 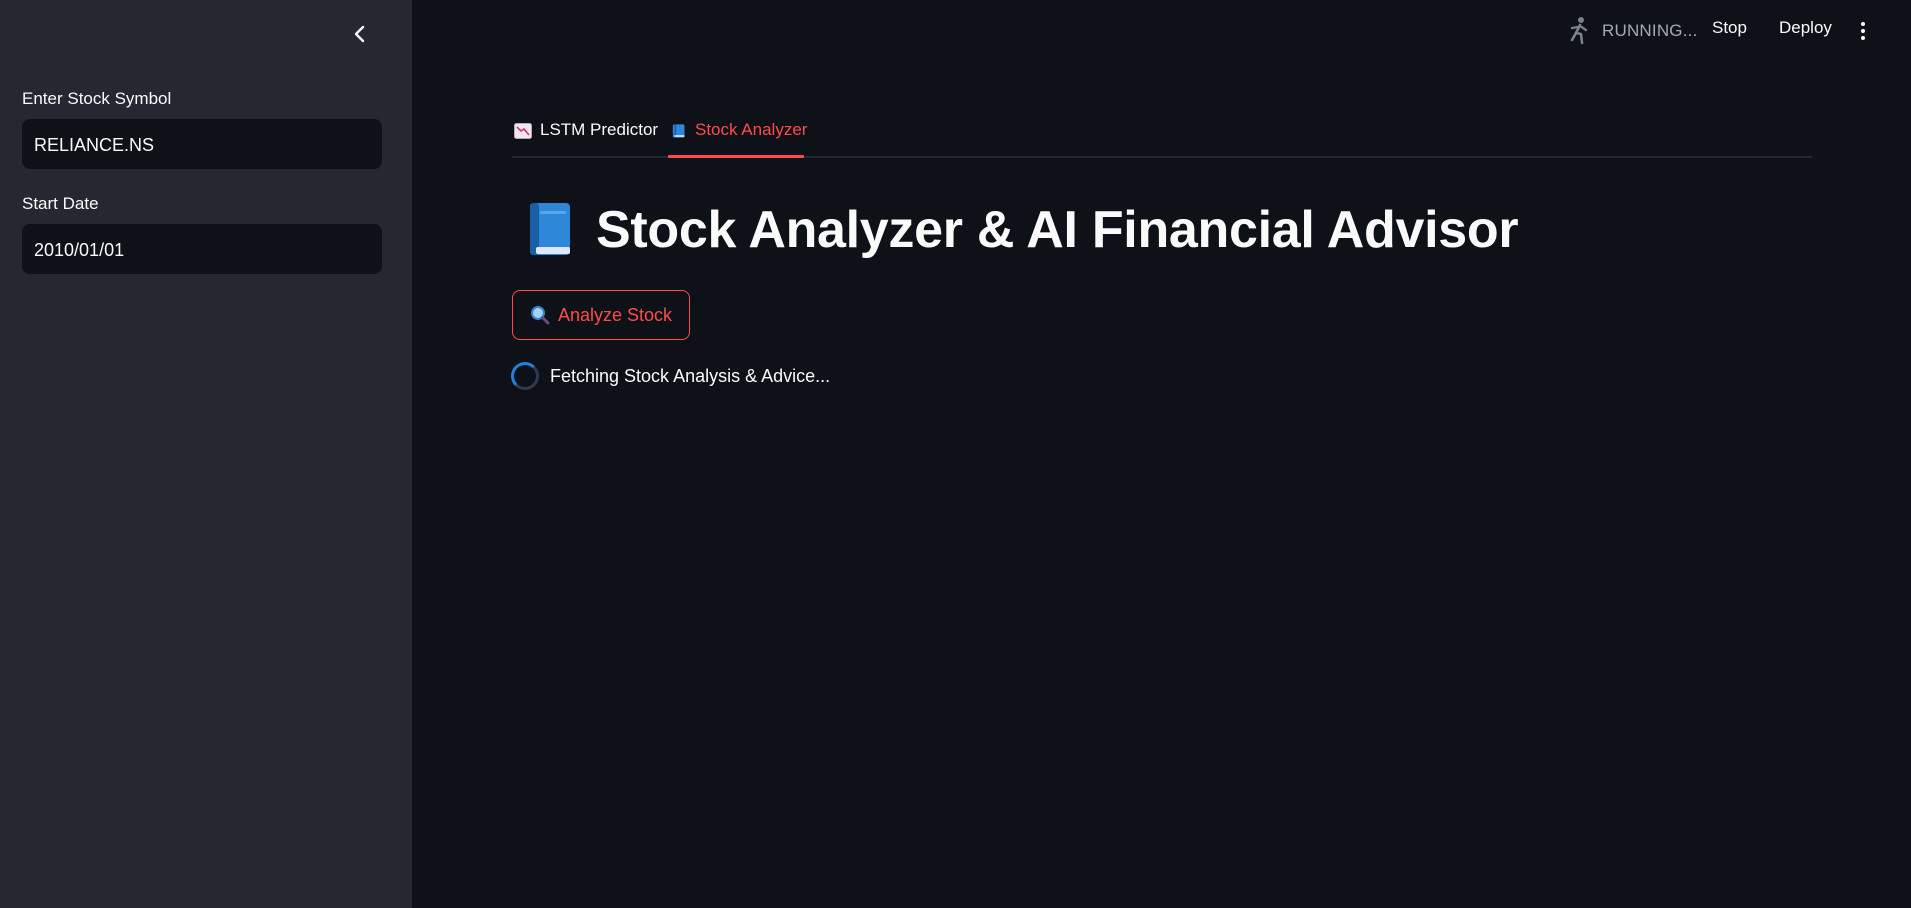 What do you see at coordinates (1729, 28) in the screenshot?
I see `stop-button: Stop` at bounding box center [1729, 28].